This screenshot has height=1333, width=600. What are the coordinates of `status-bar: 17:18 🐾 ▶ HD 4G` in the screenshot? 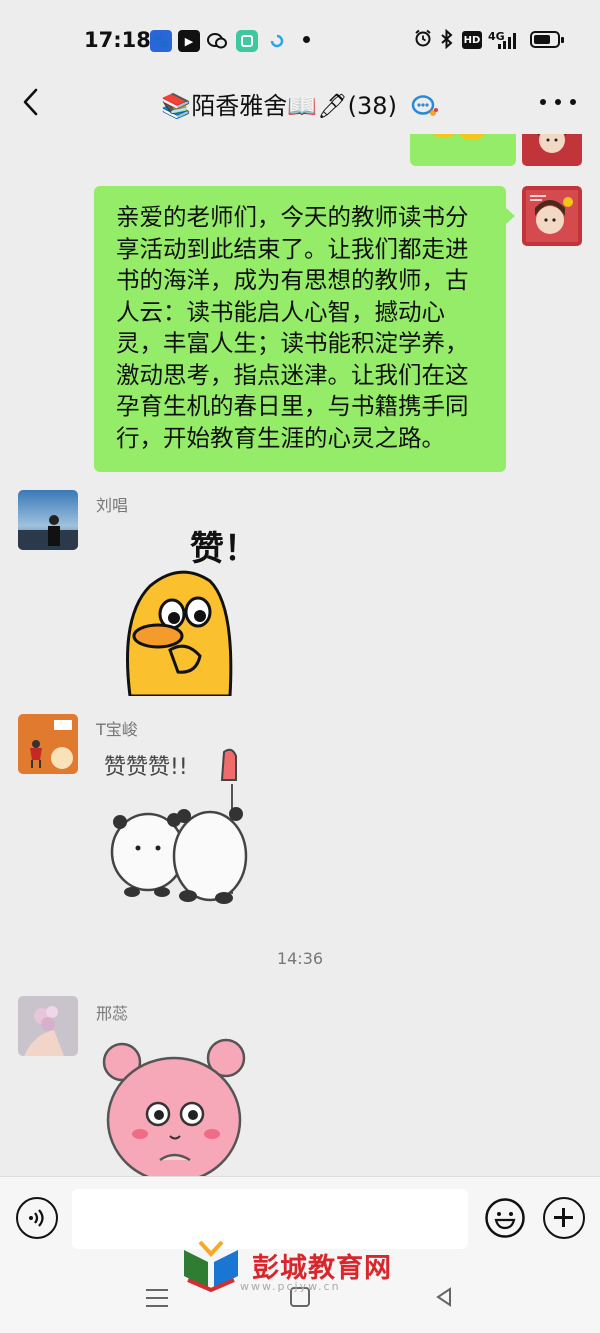 It's located at (300, 36).